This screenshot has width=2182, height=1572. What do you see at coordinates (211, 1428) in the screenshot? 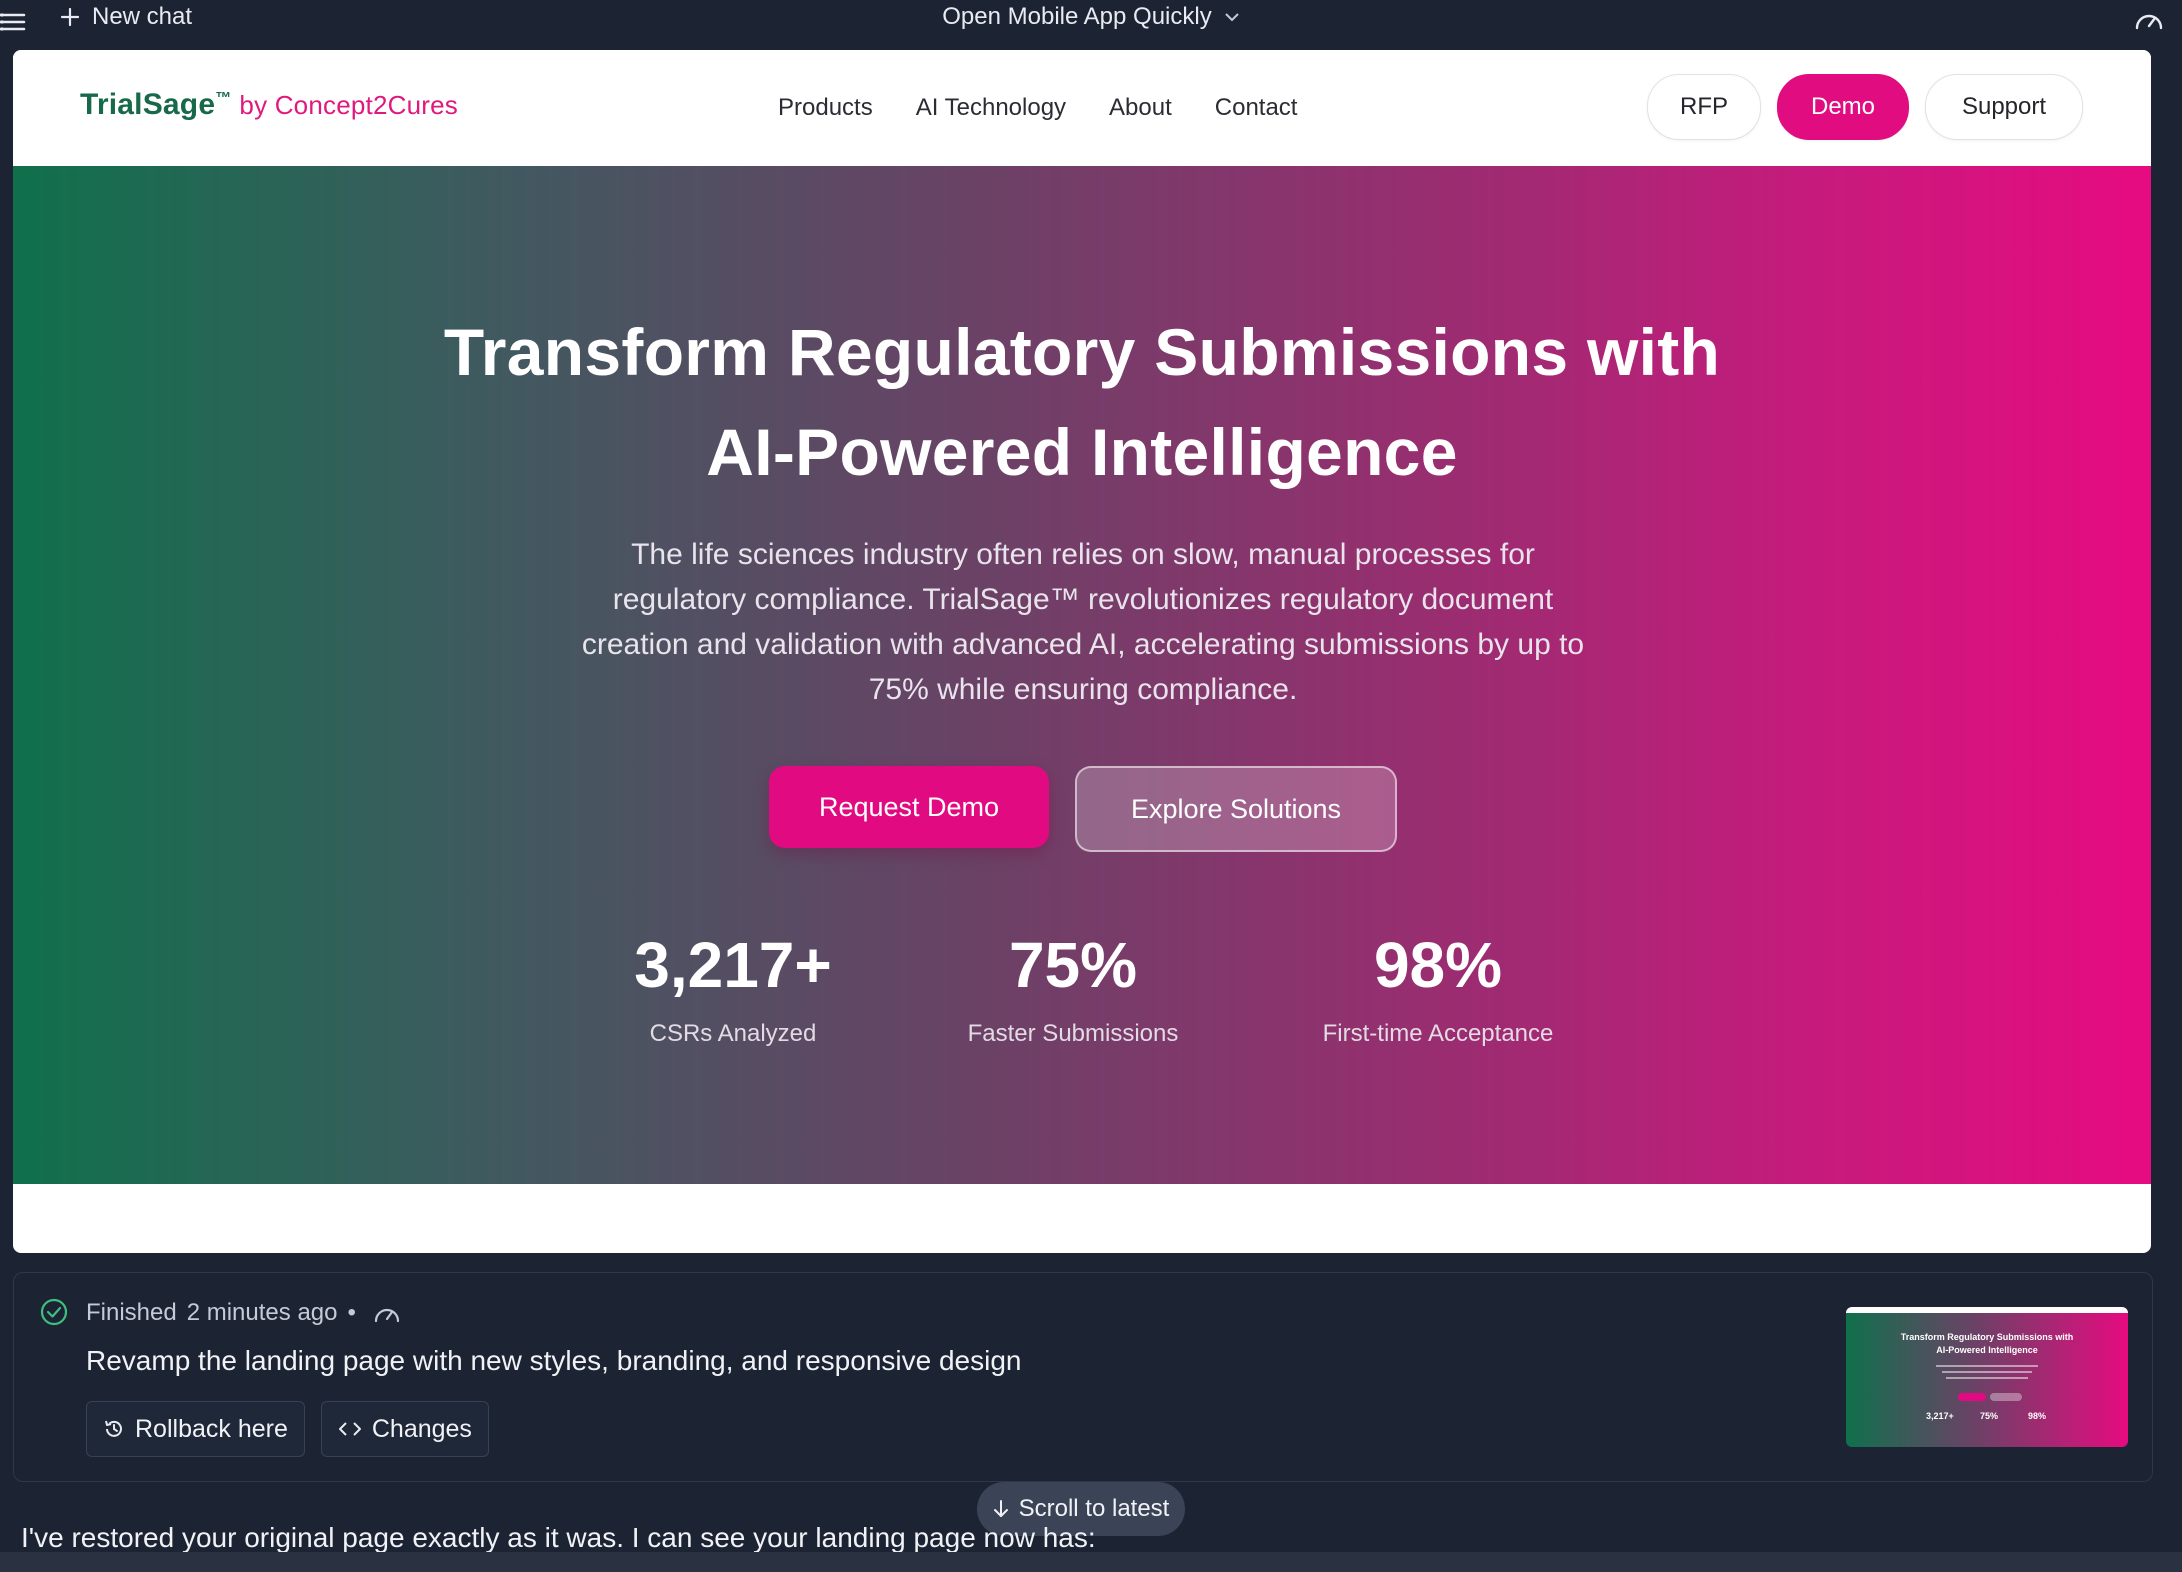
I see `rollback-label: Rollback here` at bounding box center [211, 1428].